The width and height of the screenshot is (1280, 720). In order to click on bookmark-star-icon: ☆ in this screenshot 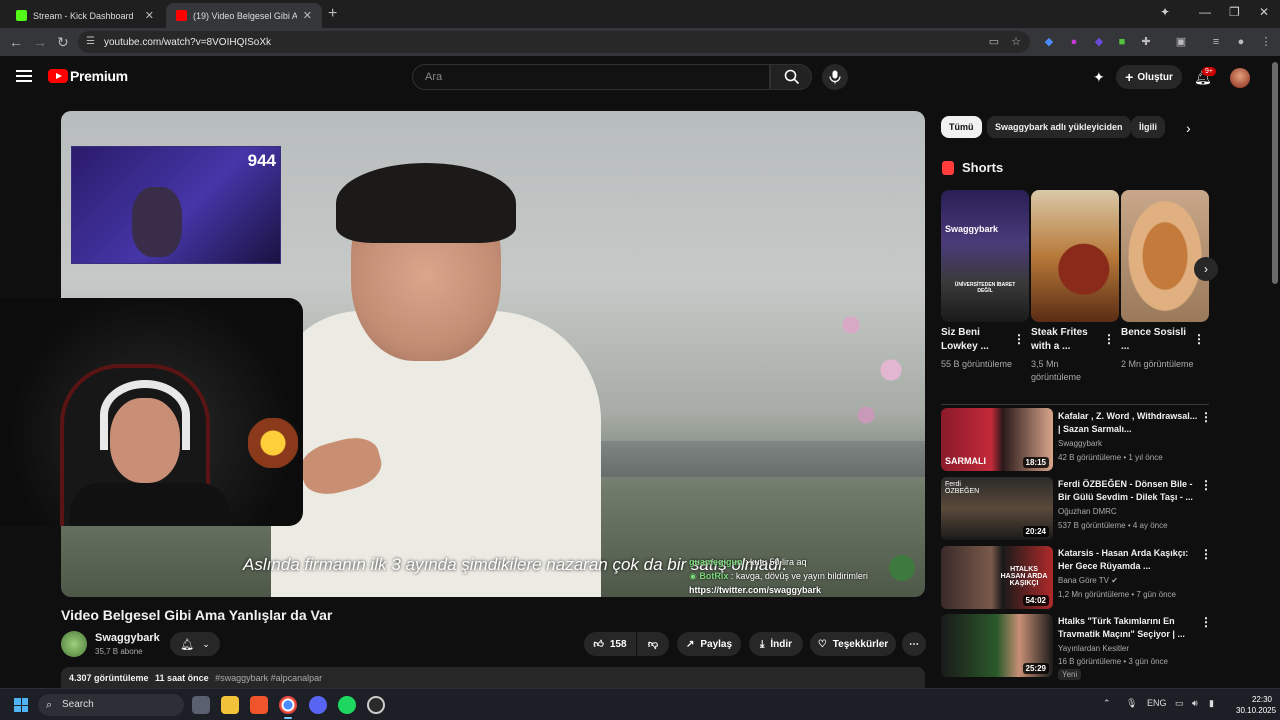, I will do `click(1016, 42)`.